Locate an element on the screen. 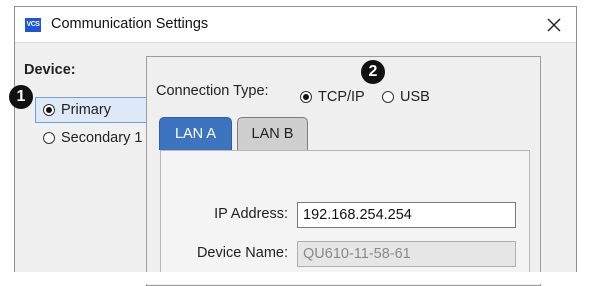 The width and height of the screenshot is (592, 286). close-icon is located at coordinates (554, 24).